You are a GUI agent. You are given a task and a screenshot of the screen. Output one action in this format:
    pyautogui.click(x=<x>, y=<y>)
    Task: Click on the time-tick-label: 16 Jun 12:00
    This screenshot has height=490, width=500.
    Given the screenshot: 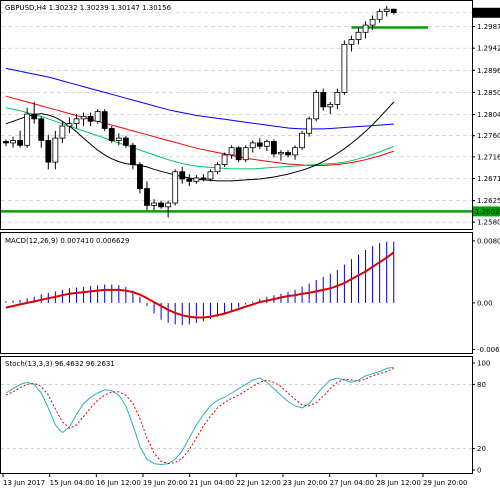 What is the action you would take?
    pyautogui.click(x=118, y=483)
    